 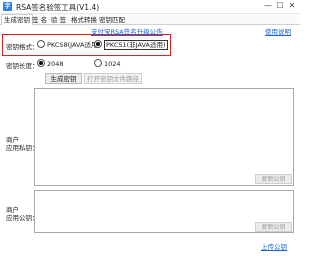 What do you see at coordinates (292, 5) in the screenshot?
I see `close-icon: ✕` at bounding box center [292, 5].